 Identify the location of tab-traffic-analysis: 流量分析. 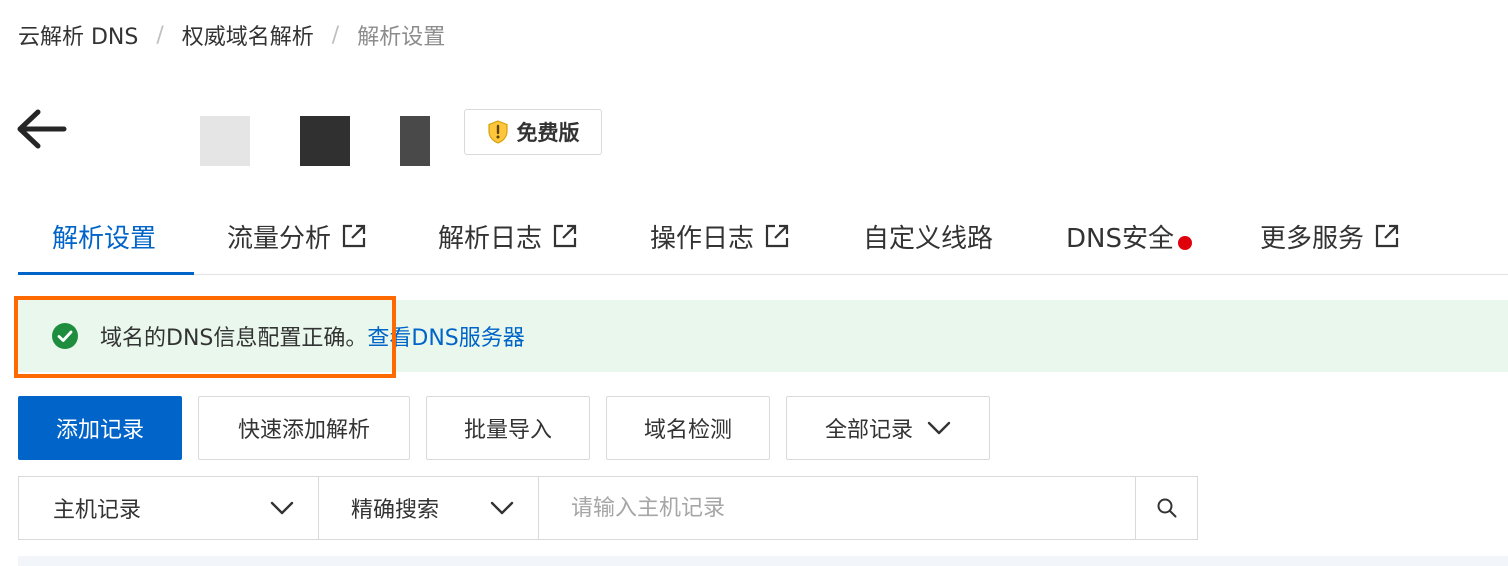
(297, 236).